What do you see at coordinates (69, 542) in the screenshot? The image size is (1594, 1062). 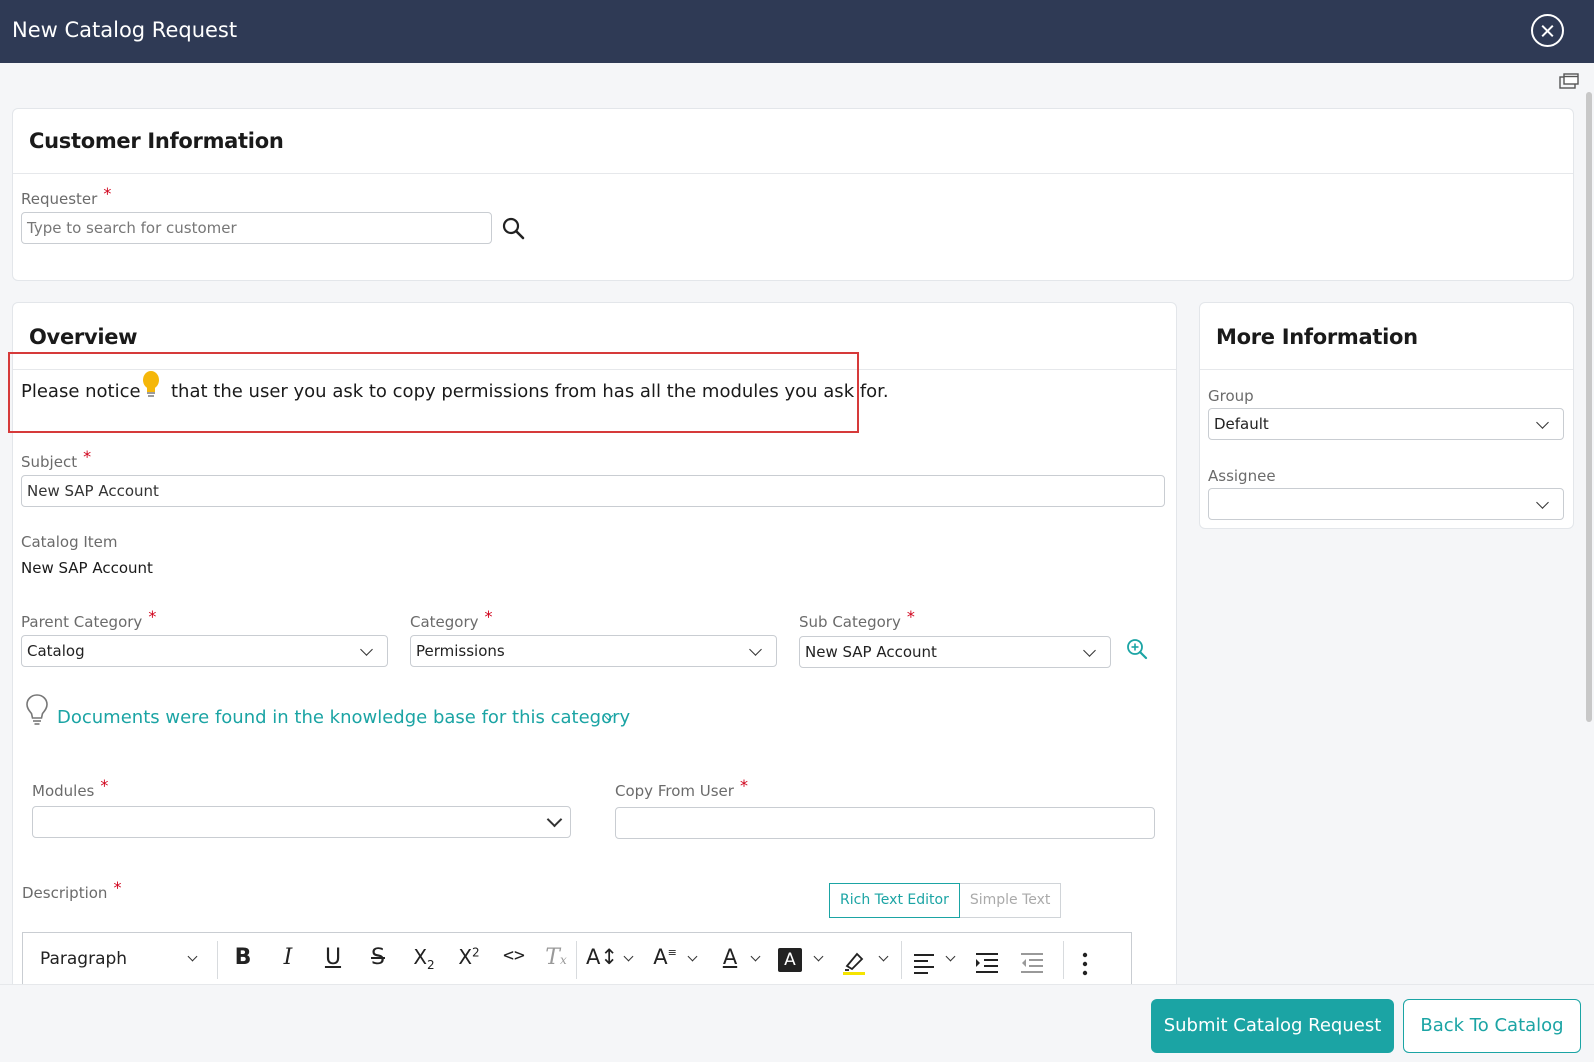 I see `catalog-item-label: Catalog Item` at bounding box center [69, 542].